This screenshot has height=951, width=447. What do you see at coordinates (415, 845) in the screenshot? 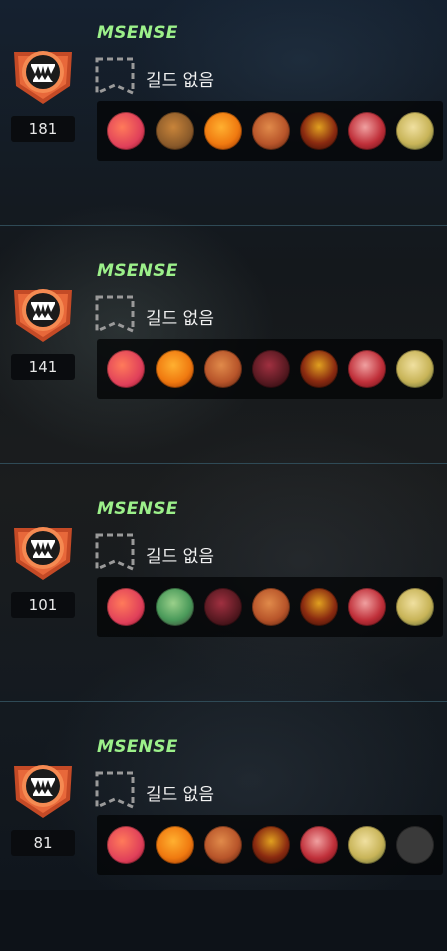
I see `empty-champion-slot-icon` at bounding box center [415, 845].